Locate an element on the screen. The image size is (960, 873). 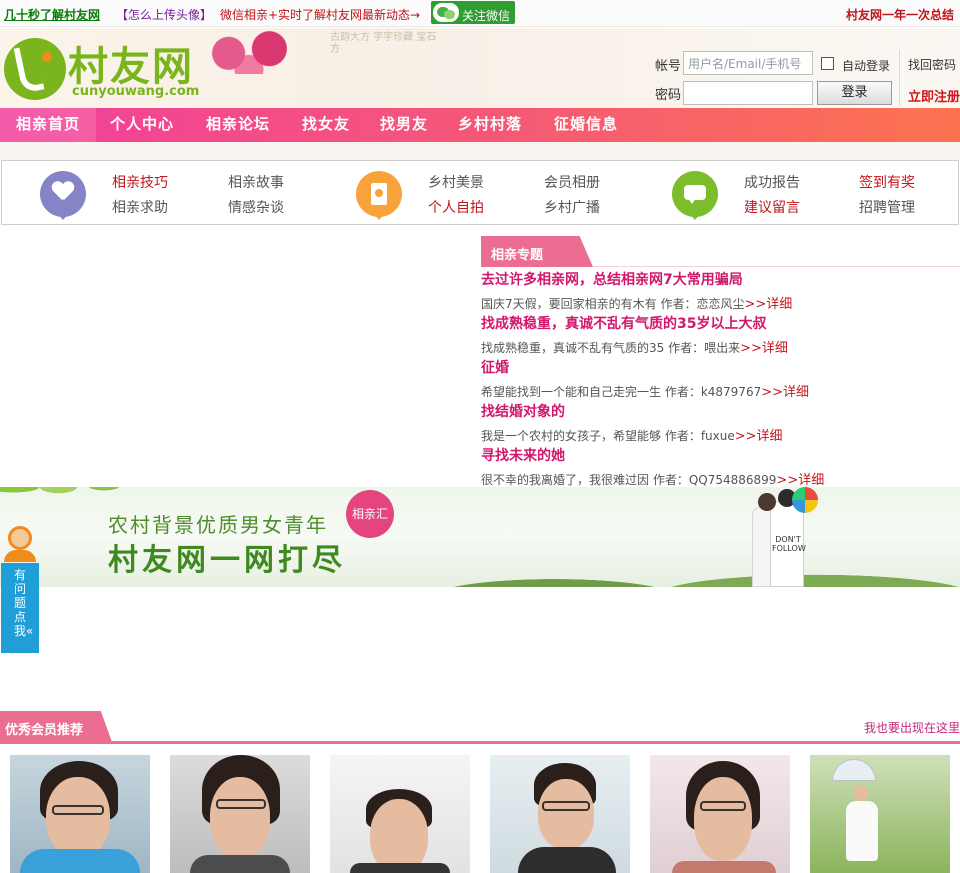
quick-link-feedback: 建议留言 is located at coordinates (772, 207).